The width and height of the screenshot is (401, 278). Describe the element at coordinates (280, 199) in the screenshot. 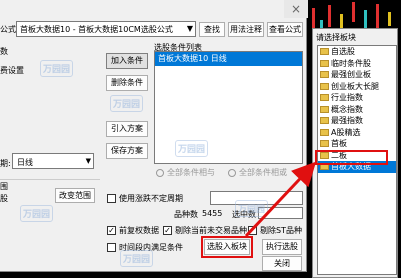

I see `arrow-icon` at that location.